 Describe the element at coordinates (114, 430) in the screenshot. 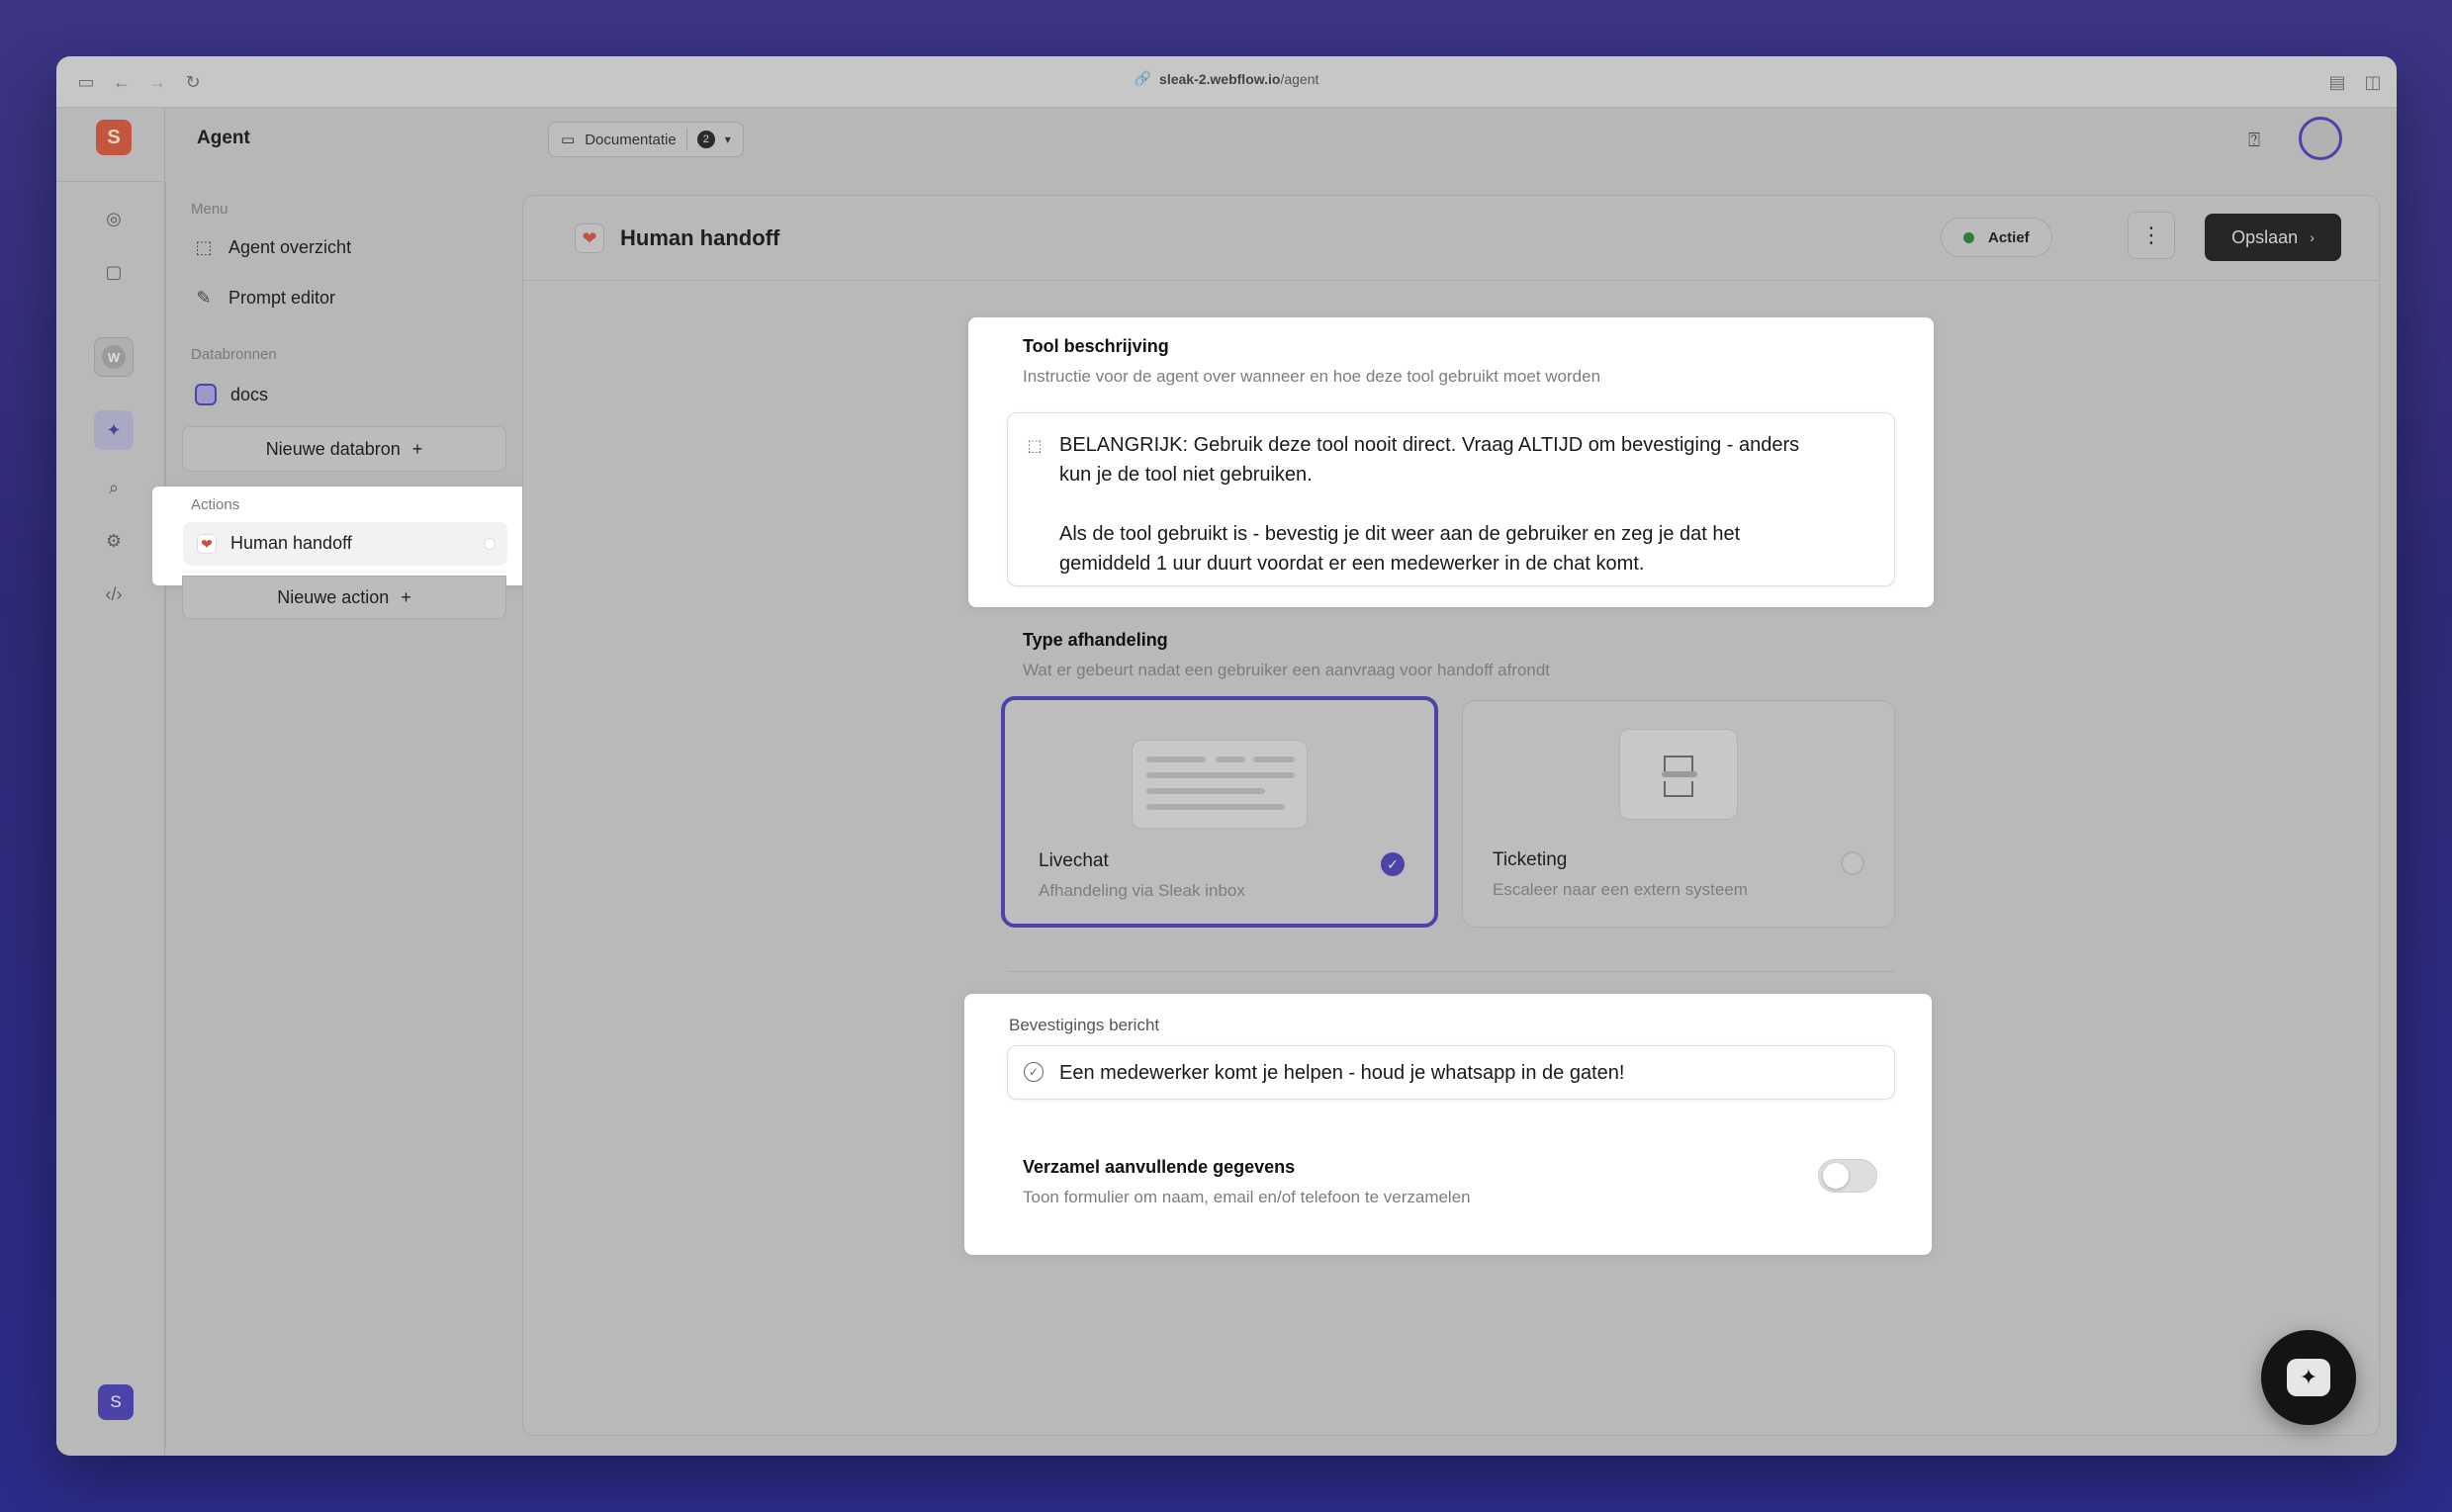

I see `agent-icon: ✦` at that location.